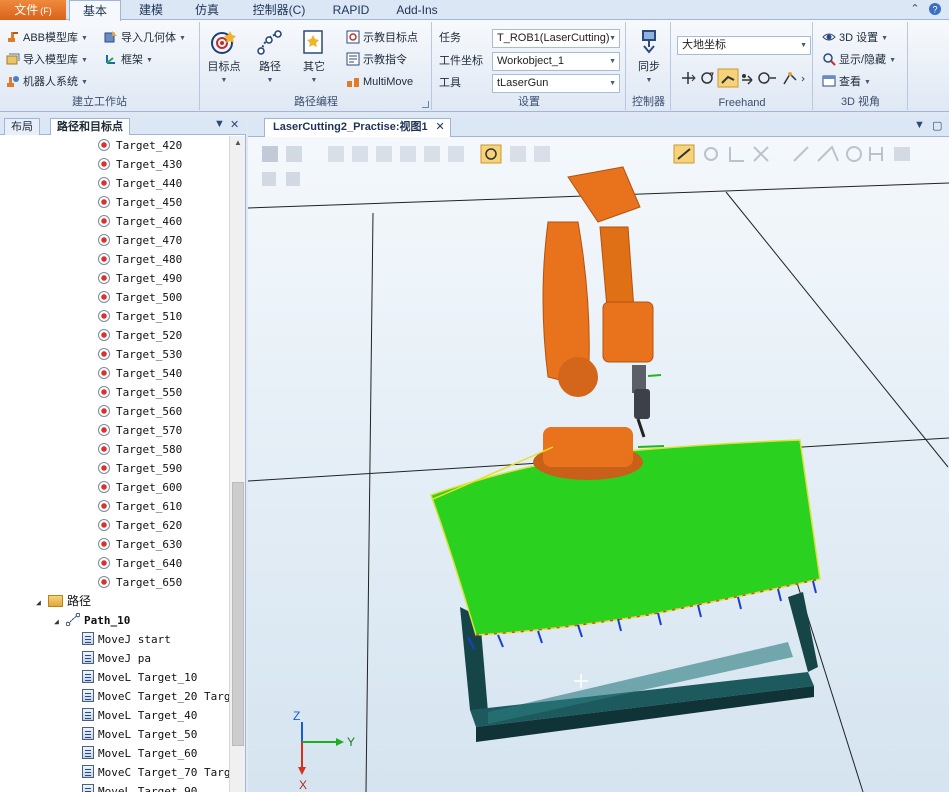 The width and height of the screenshot is (949, 792). What do you see at coordinates (47, 38) in the screenshot?
I see `abb-library-button: ABB模型库 ▼` at bounding box center [47, 38].